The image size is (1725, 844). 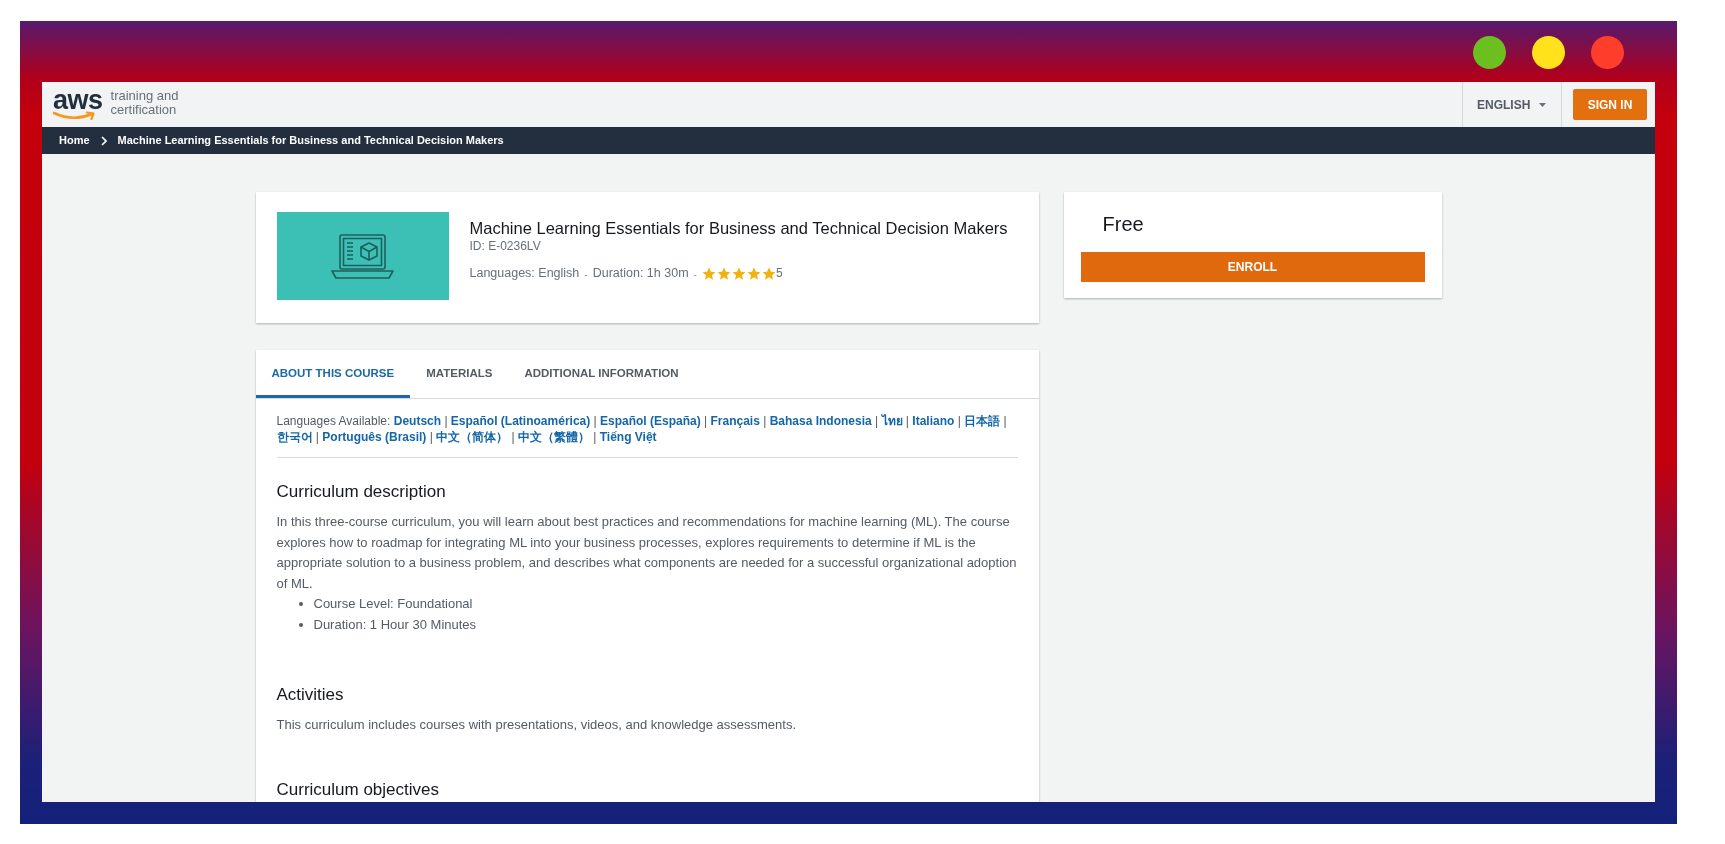 What do you see at coordinates (78, 100) in the screenshot?
I see `logo-wordmark: aws` at bounding box center [78, 100].